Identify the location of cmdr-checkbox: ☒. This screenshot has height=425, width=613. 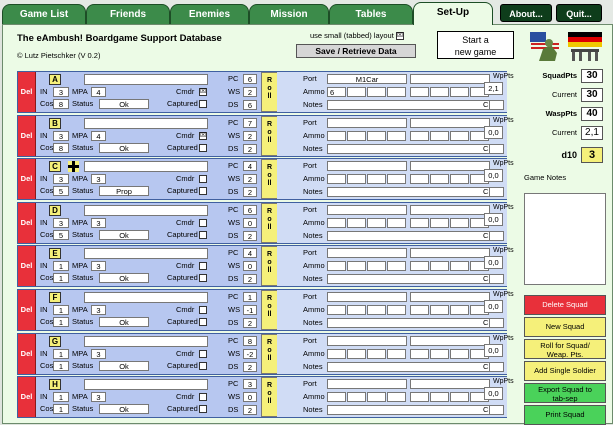
(203, 135).